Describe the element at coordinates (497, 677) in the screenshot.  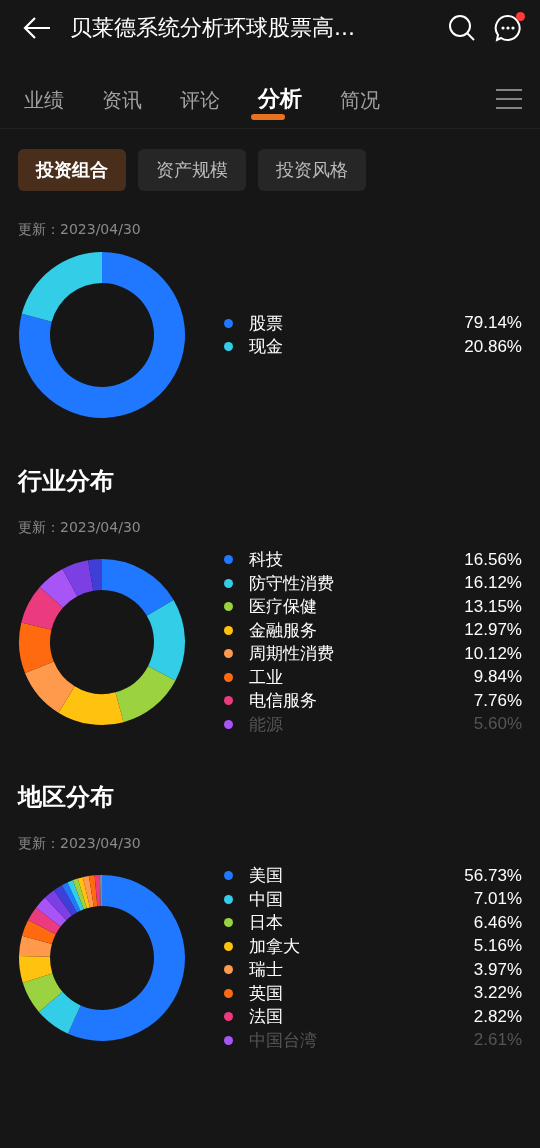
I see `legend-value: 9.84%` at that location.